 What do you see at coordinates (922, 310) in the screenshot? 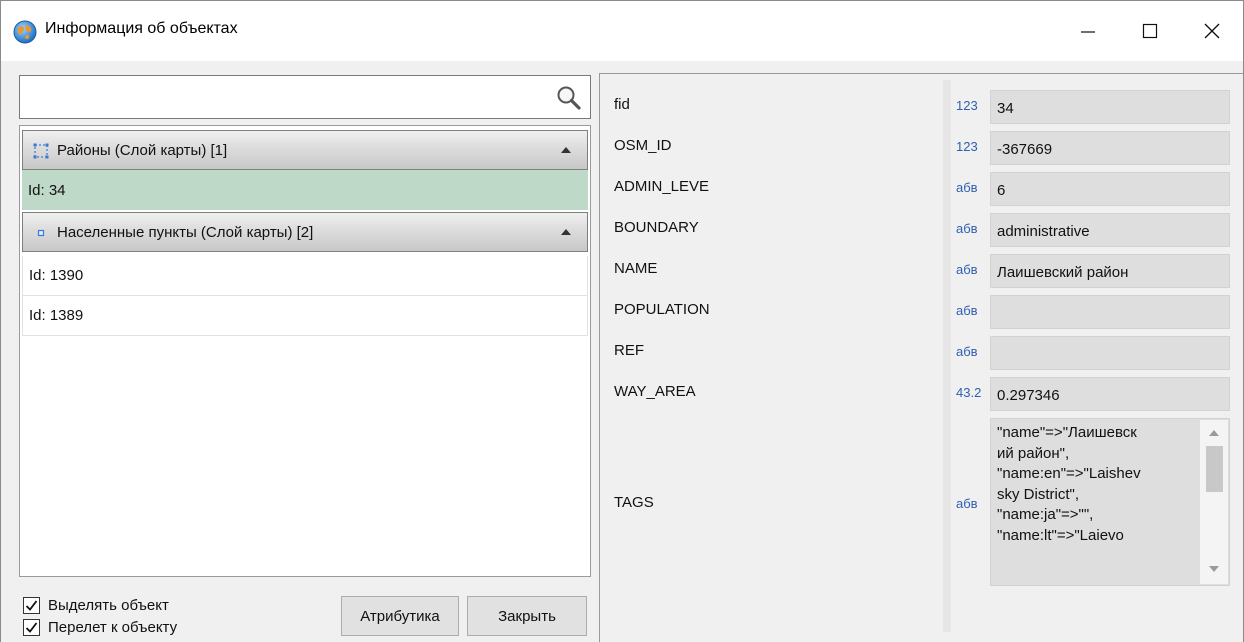
I see `property-row-population: POPULATION абв` at bounding box center [922, 310].